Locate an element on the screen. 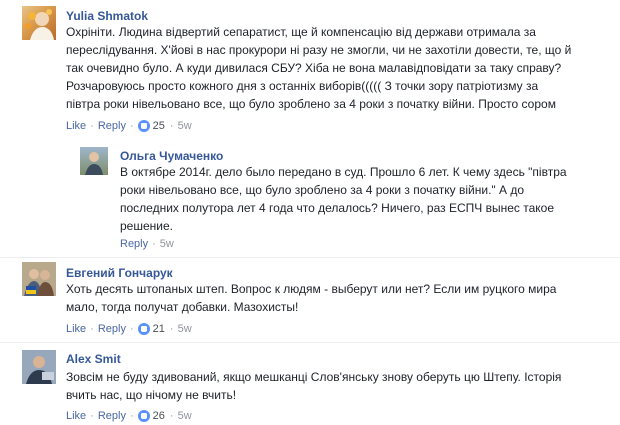 Image resolution: width=620 pixels, height=425 pixels. comment-actions: Like · Reply · 26 · 5w is located at coordinates (129, 416).